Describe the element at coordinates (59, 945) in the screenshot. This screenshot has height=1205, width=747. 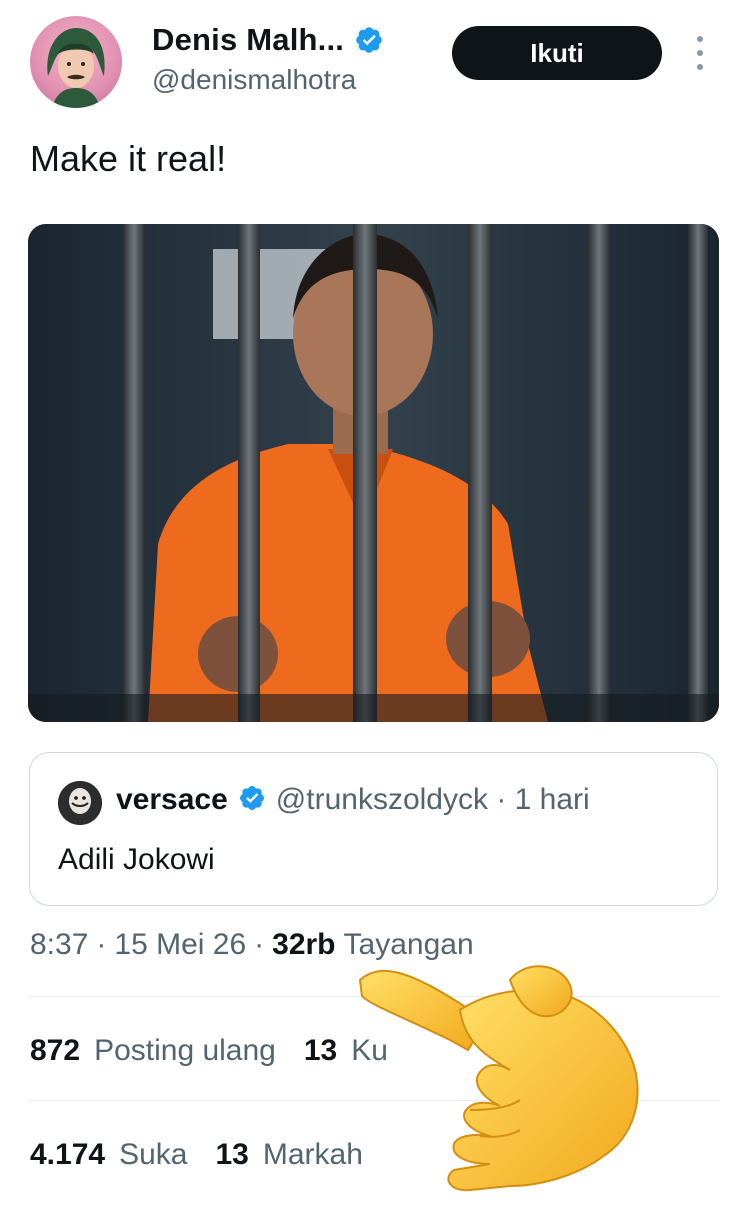
I see `tweet-time: 8:37` at that location.